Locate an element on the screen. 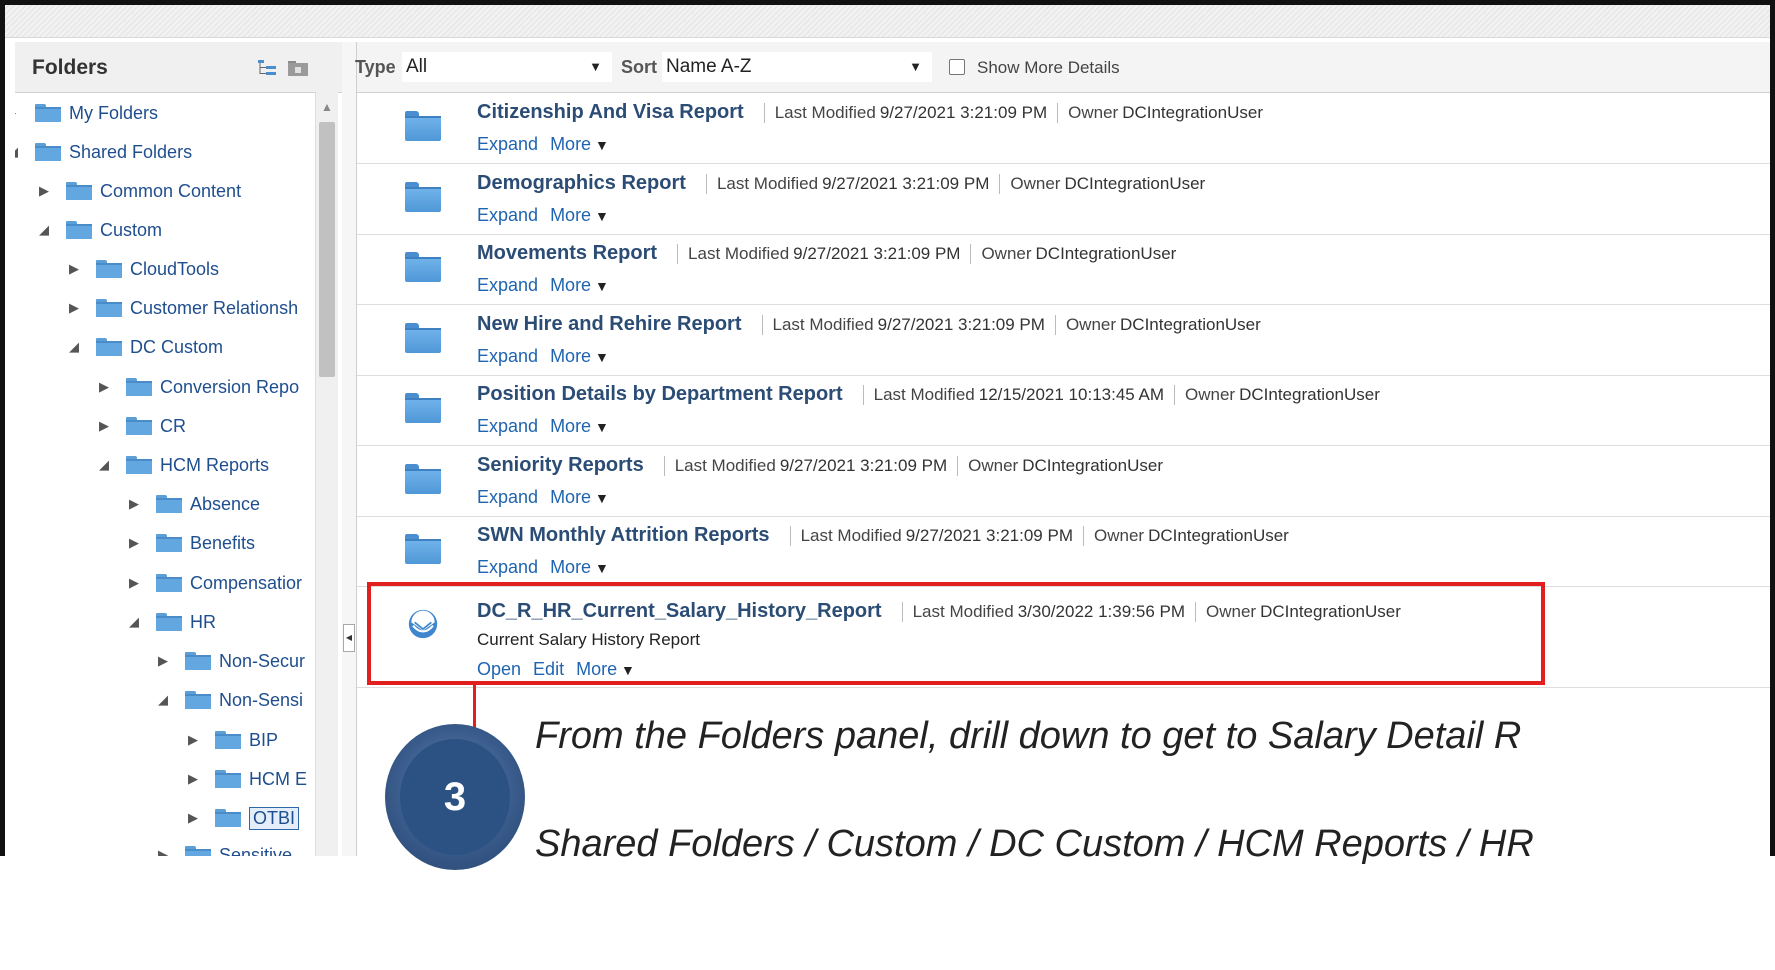 This screenshot has width=1775, height=970. tree-item-cr: ▶ CR is located at coordinates (141, 426).